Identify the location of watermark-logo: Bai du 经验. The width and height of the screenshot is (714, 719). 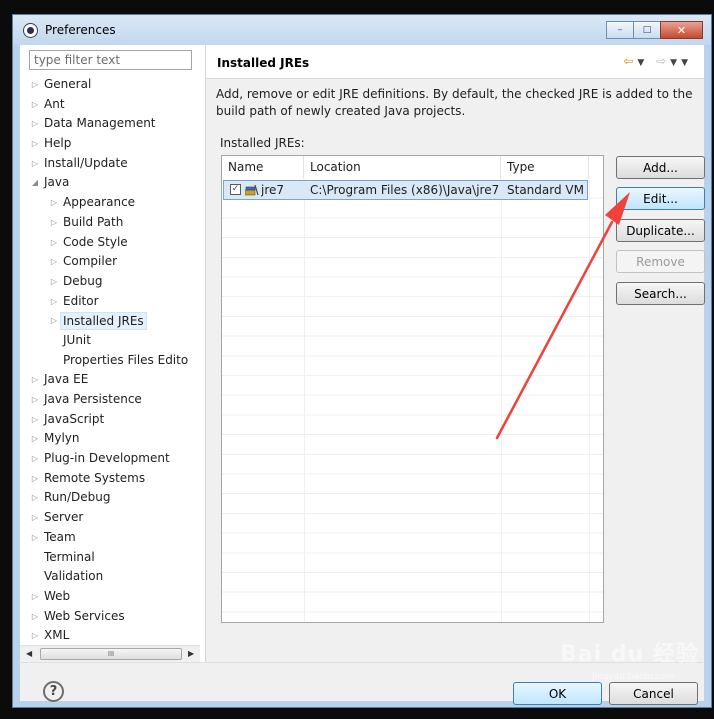
(629, 654).